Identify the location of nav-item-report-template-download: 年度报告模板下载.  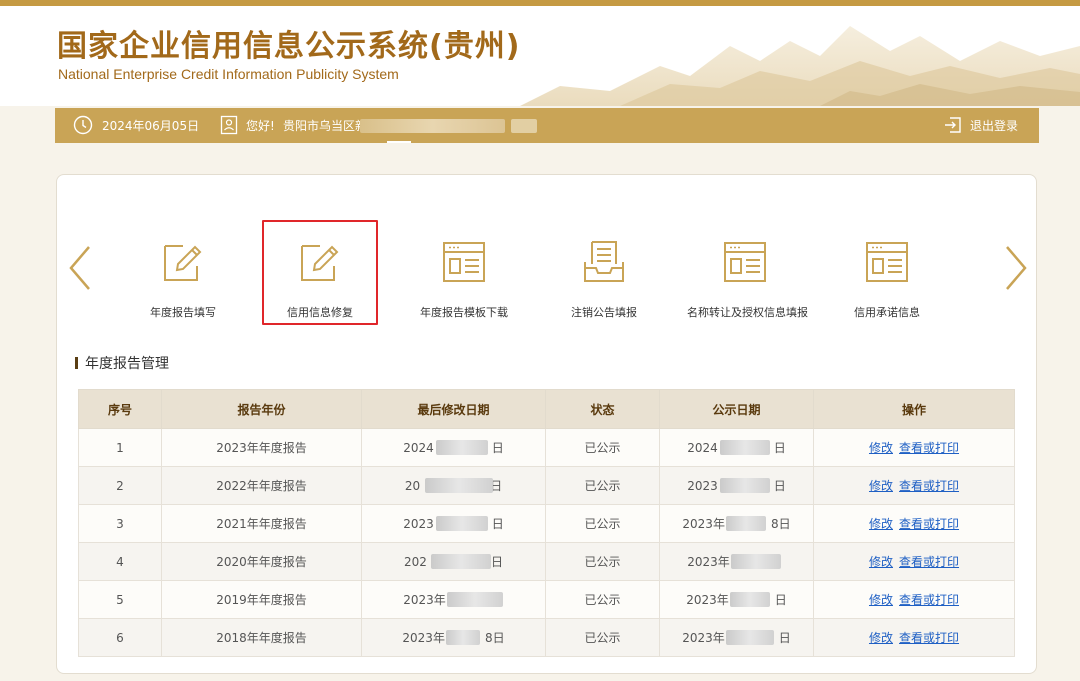
(464, 272).